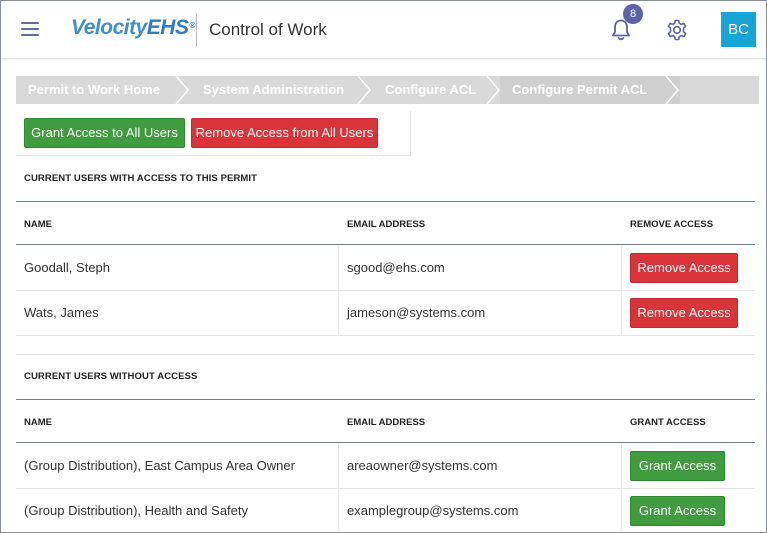 This screenshot has width=767, height=533. What do you see at coordinates (111, 376) in the screenshot?
I see `section-title-without-access: CURRENT USERS WITHOUT ACCESS` at bounding box center [111, 376].